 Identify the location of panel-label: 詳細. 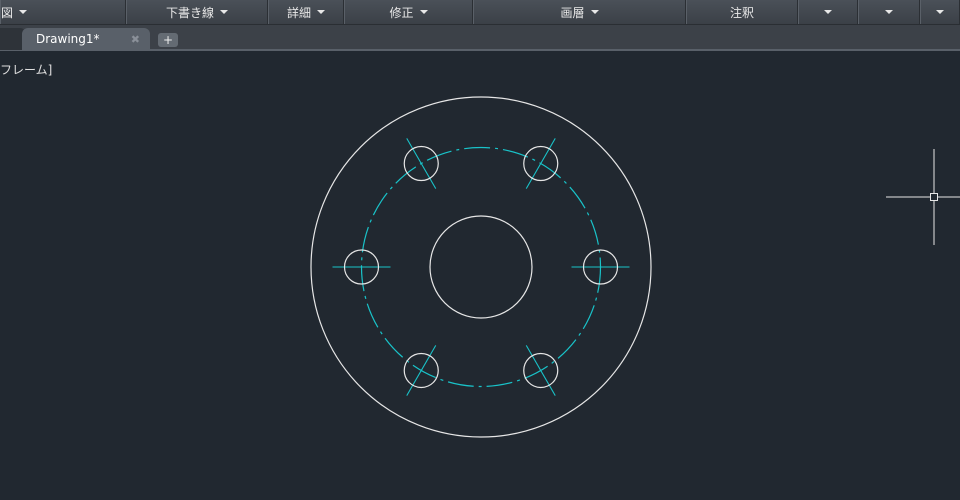
(298, 12).